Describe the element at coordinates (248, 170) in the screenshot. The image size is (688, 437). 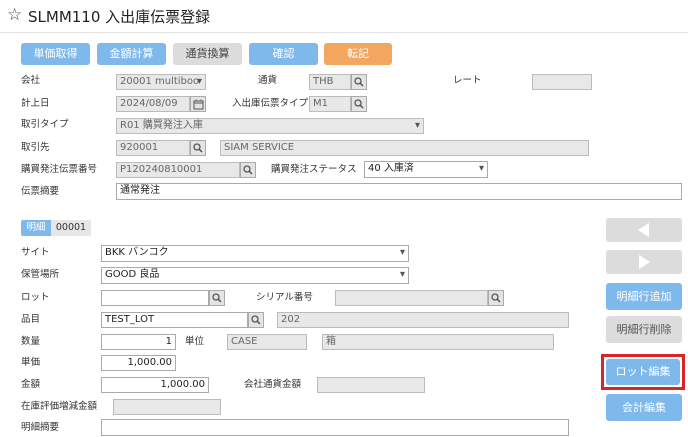
I see `po-search-icon` at that location.